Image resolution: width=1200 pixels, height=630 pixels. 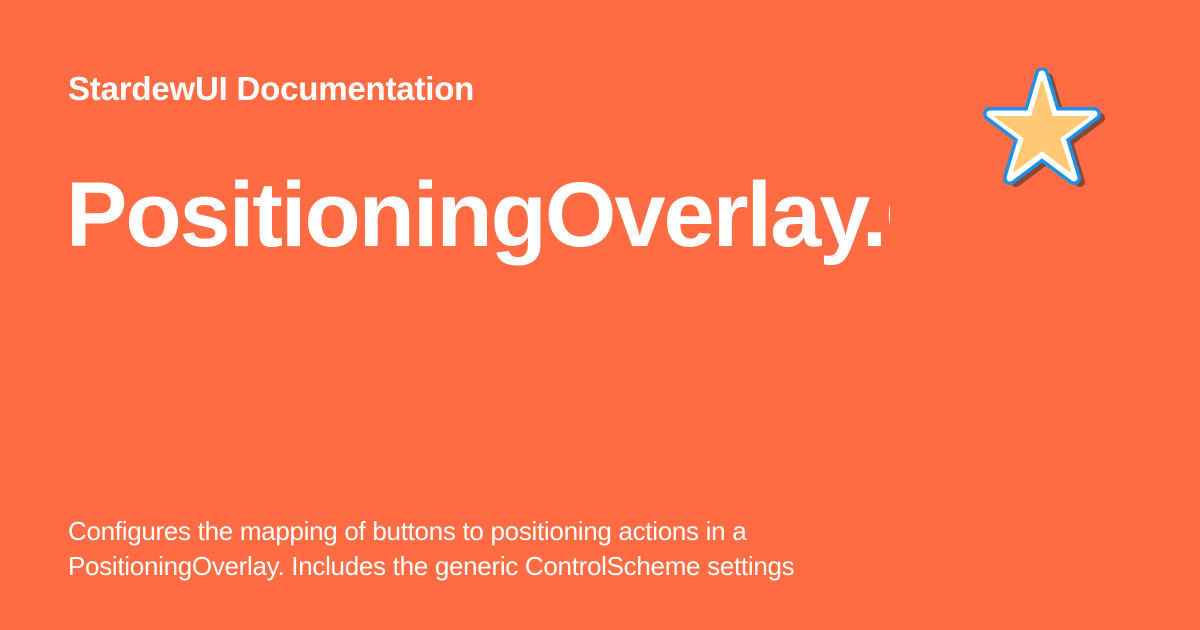 I want to click on site-name: StardewUI Documentation, so click(x=271, y=88).